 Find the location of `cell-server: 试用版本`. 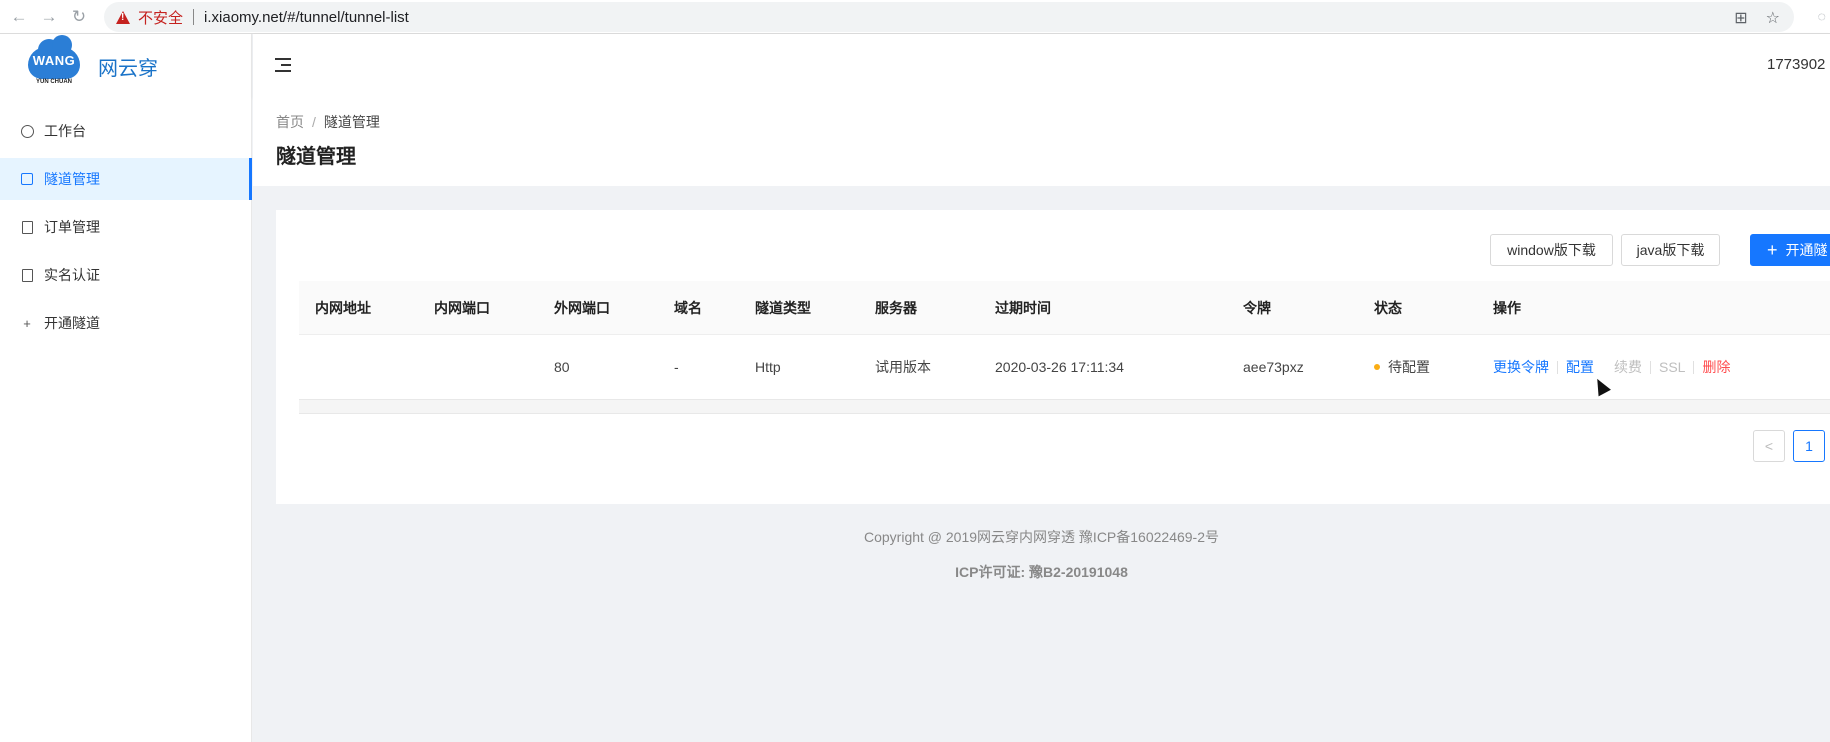

cell-server: 试用版本 is located at coordinates (903, 367).